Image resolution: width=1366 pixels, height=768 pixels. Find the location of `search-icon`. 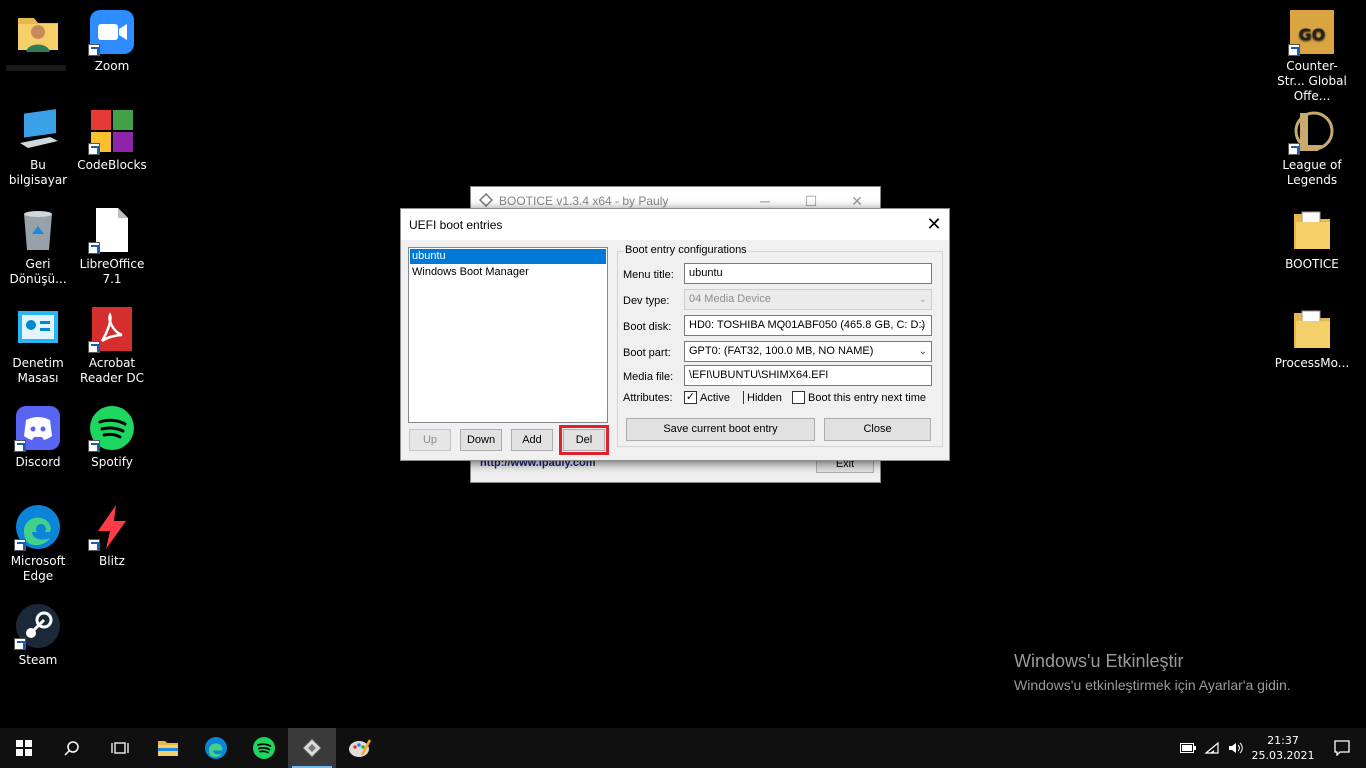

search-icon is located at coordinates (71, 748).